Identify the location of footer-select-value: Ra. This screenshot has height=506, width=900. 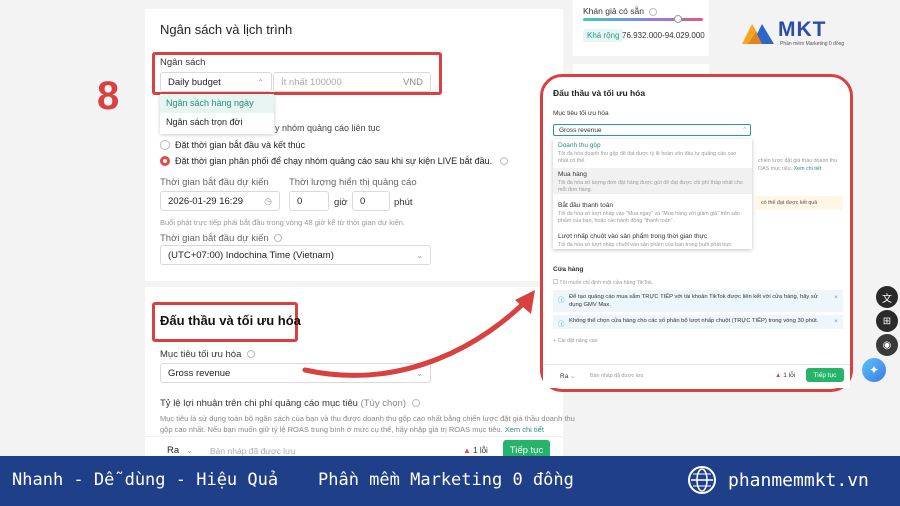
(173, 450).